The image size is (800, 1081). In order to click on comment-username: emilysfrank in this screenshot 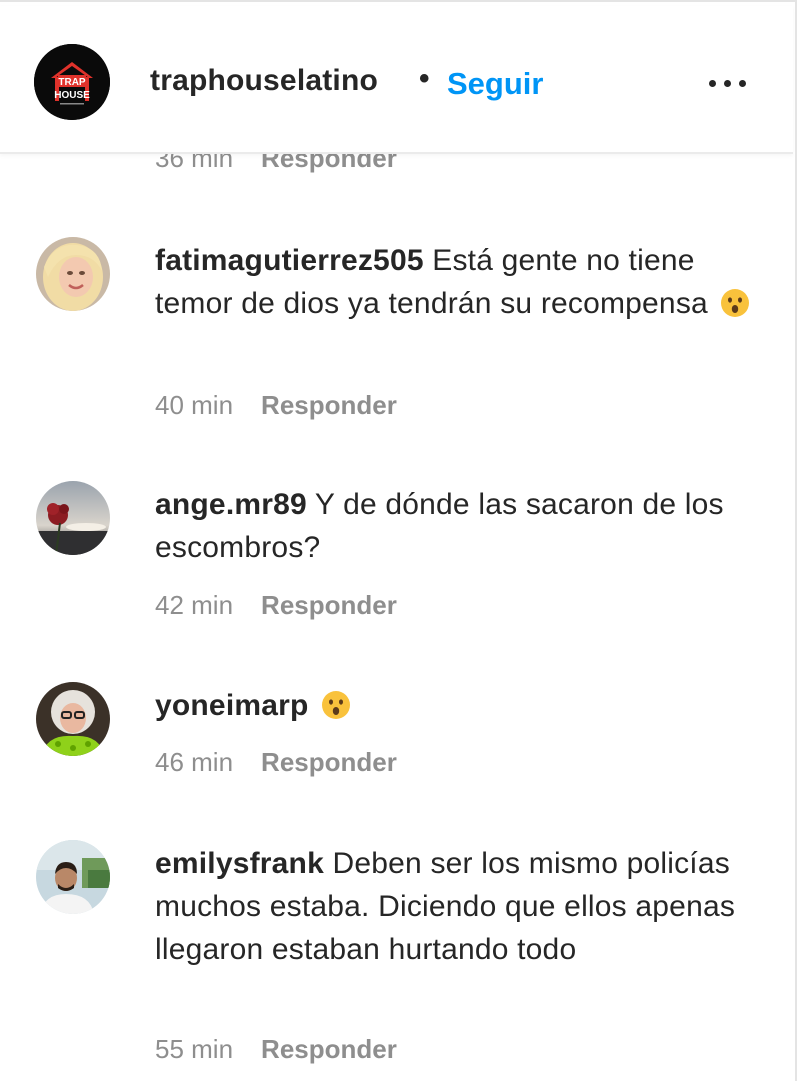, I will do `click(239, 863)`.